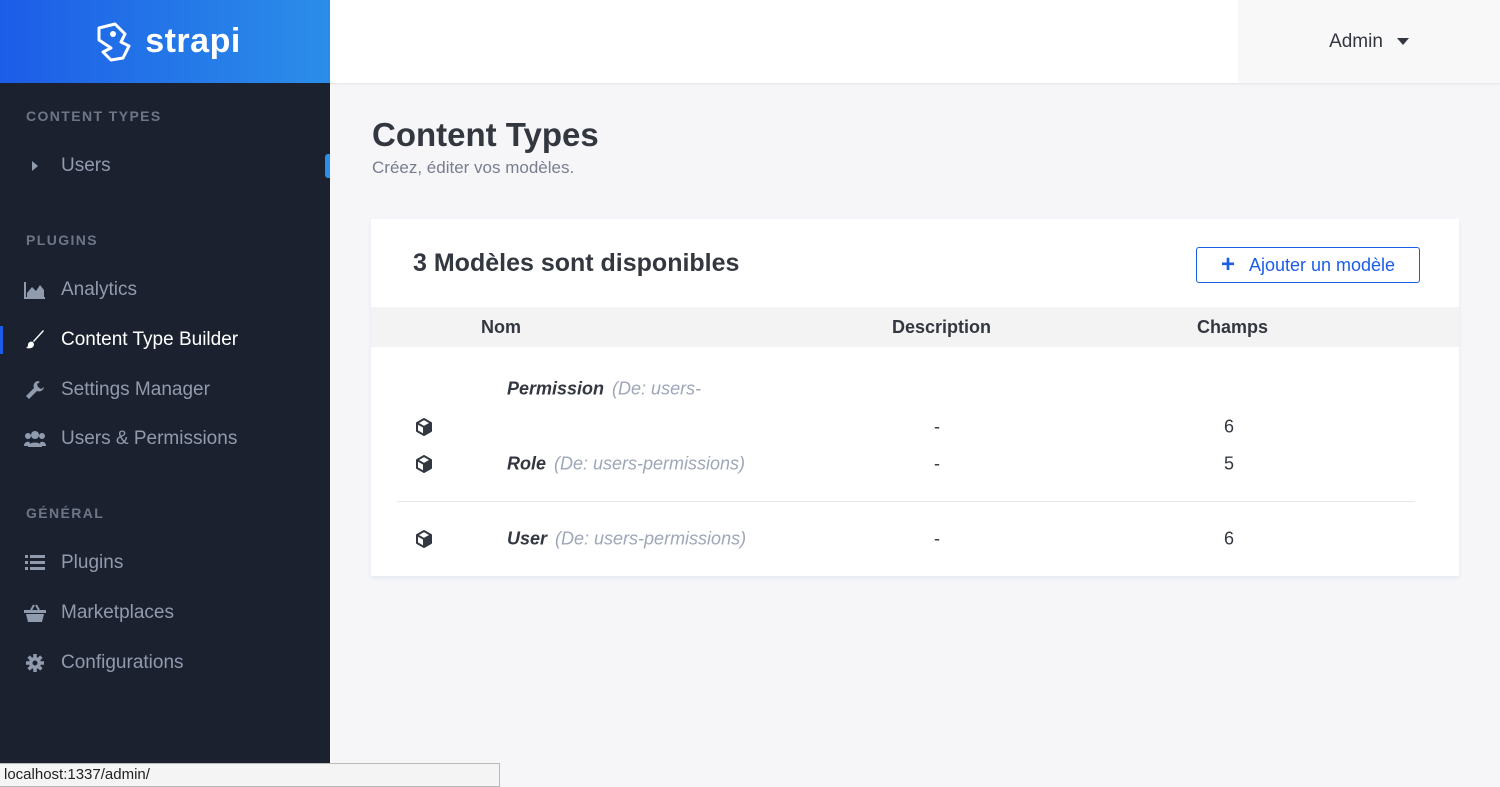 The height and width of the screenshot is (787, 1500). Describe the element at coordinates (35, 663) in the screenshot. I see `gear-icon` at that location.